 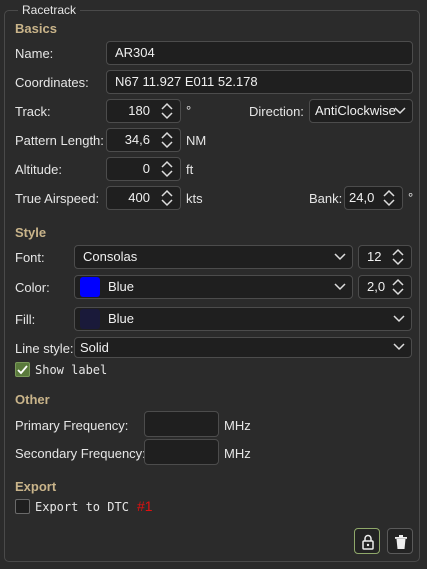 I want to click on lock-icon, so click(x=368, y=542).